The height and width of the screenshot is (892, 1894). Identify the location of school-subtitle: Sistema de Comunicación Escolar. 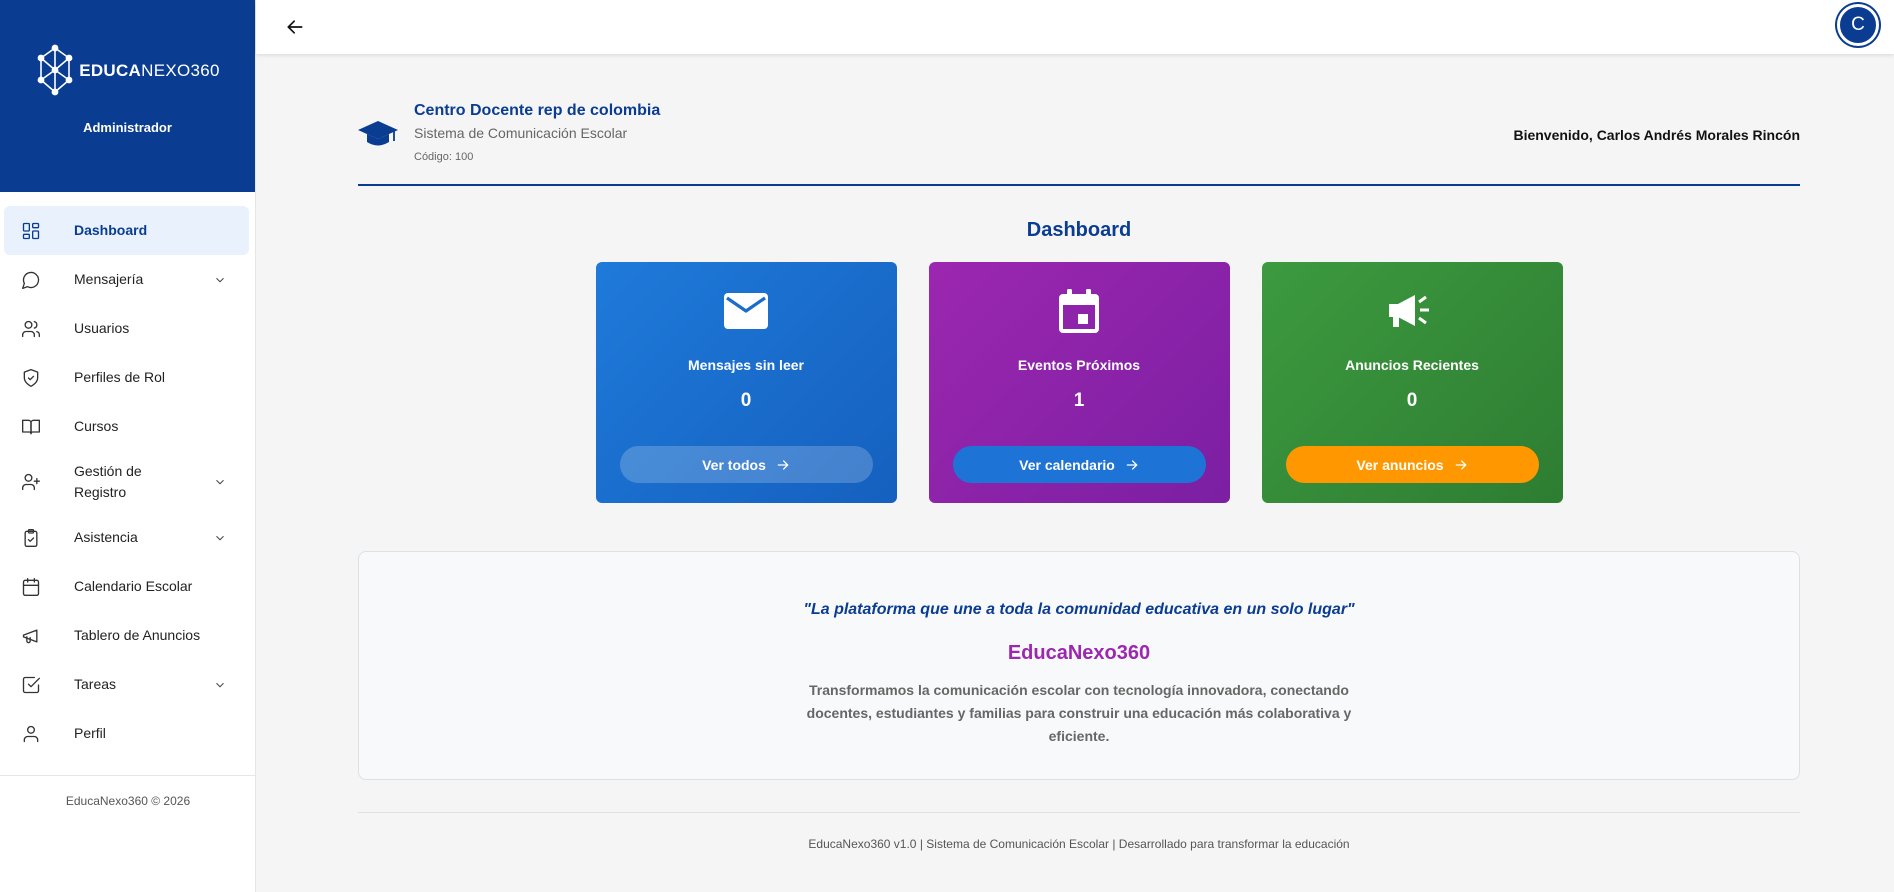
(521, 133).